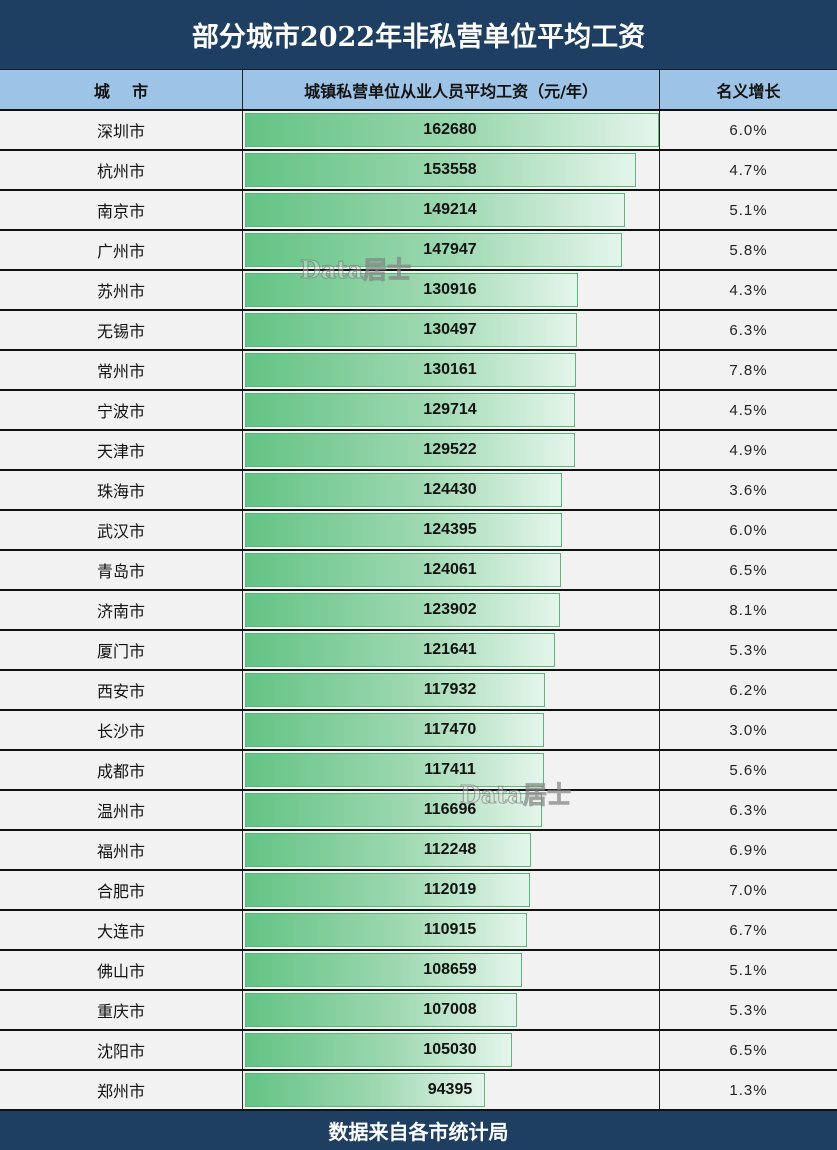  I want to click on salary-value: 162680, so click(450, 129).